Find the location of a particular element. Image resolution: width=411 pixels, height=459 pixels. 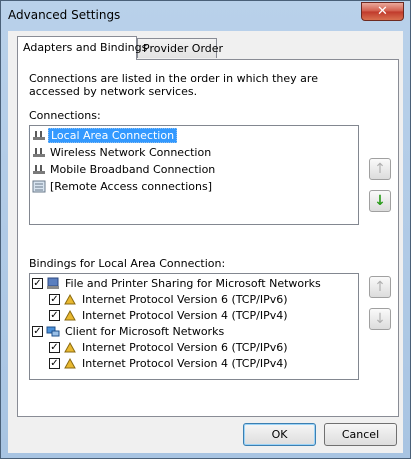

window-title: Advanced Settings is located at coordinates (64, 15).